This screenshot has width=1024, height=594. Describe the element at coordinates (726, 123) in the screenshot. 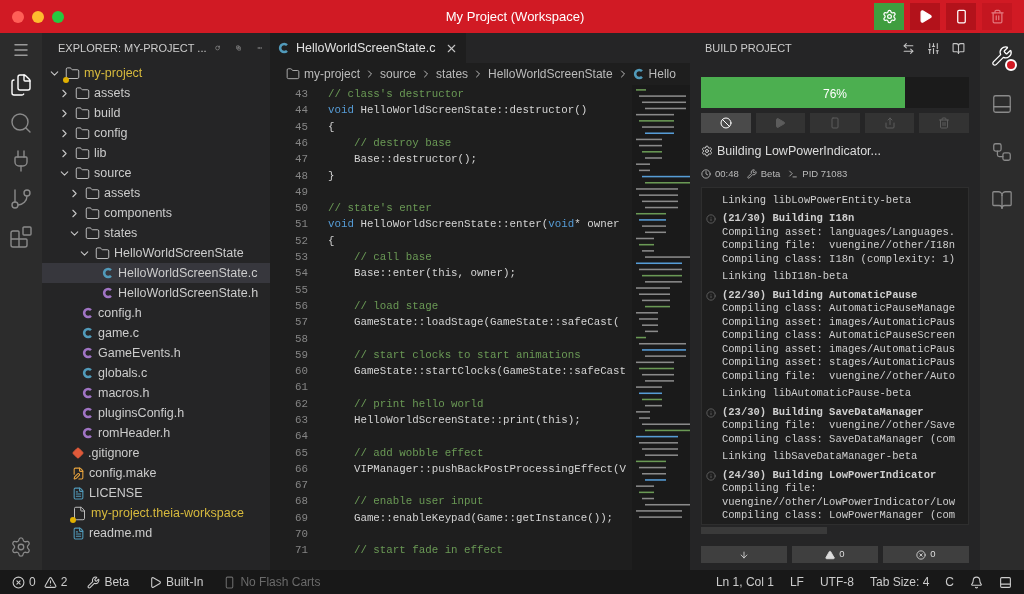

I see `build-control-button` at that location.